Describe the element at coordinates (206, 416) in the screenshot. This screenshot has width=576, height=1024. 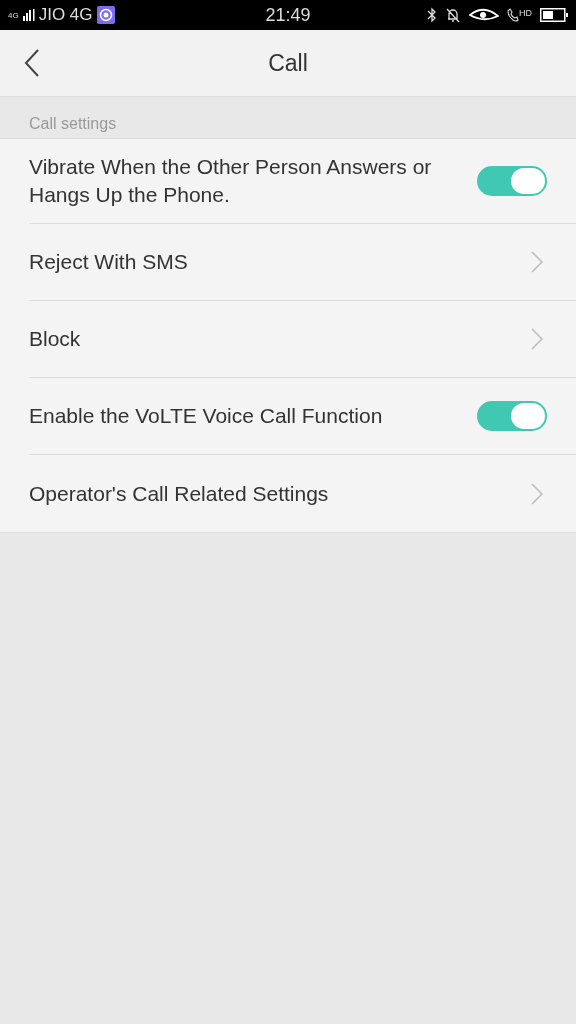
I see `setting-label: Enable the VoLTE Voice Call Function` at that location.